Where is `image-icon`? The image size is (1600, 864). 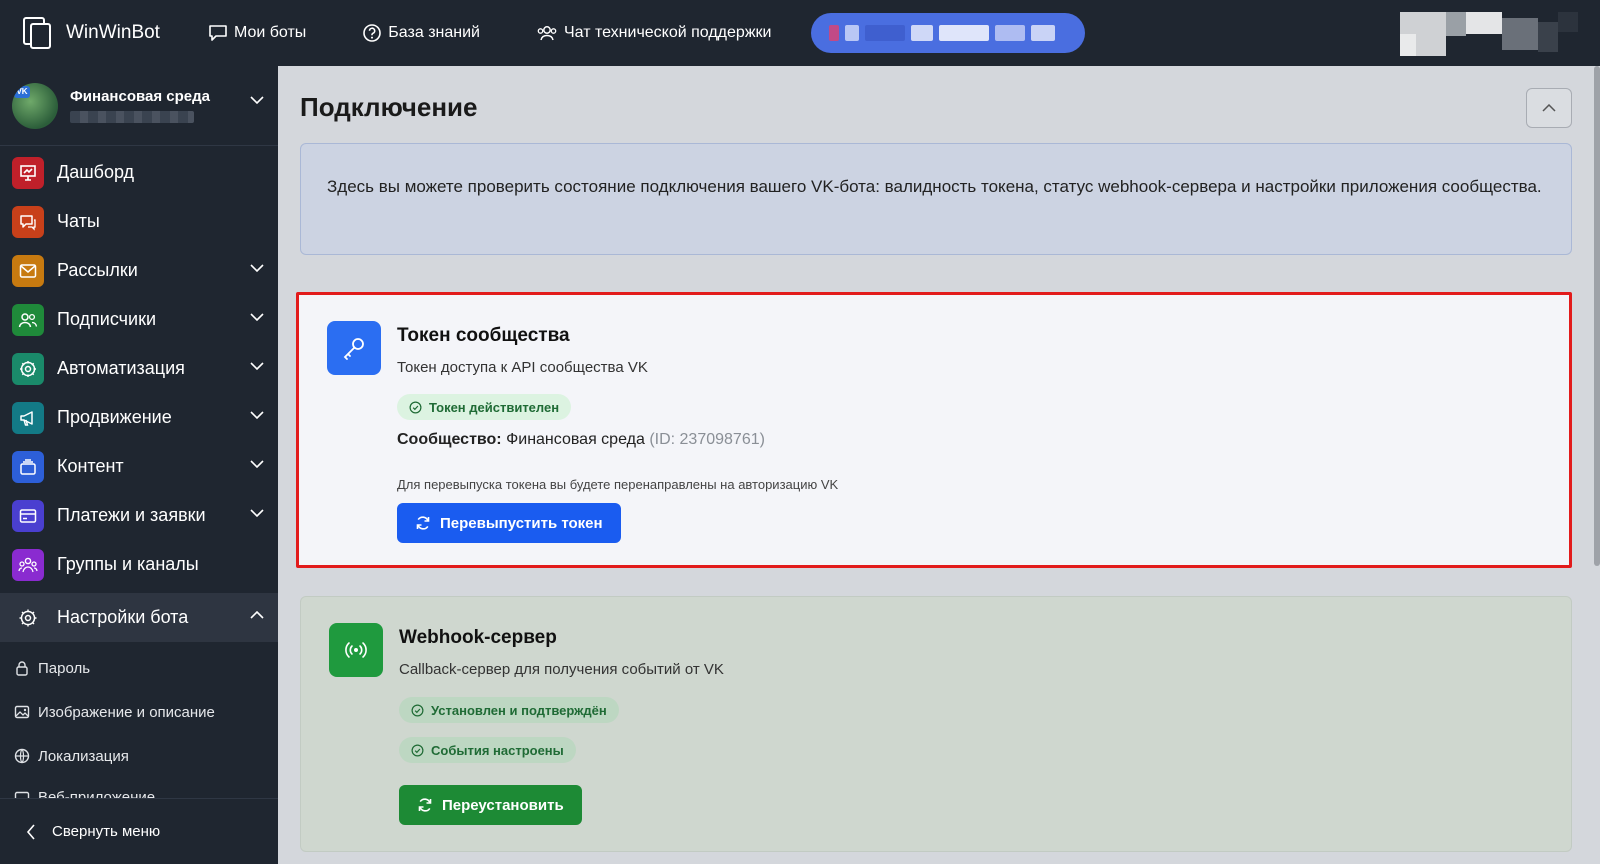 image-icon is located at coordinates (22, 712).